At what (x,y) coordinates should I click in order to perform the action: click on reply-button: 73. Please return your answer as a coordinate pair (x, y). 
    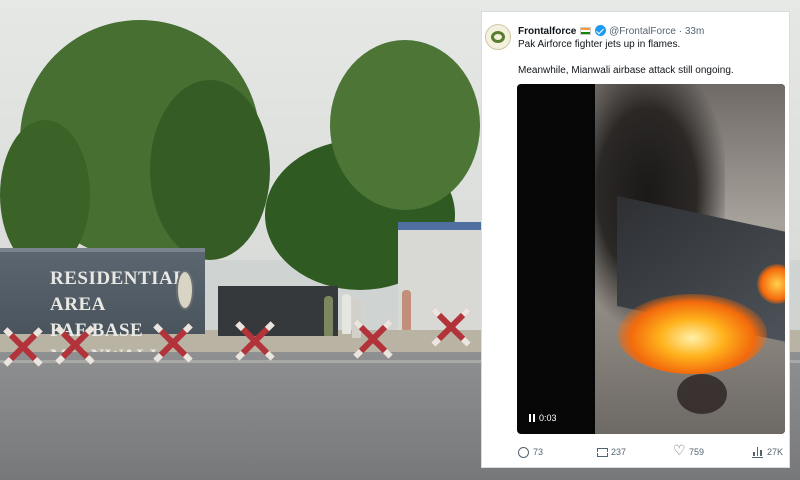
    Looking at the image, I should click on (530, 452).